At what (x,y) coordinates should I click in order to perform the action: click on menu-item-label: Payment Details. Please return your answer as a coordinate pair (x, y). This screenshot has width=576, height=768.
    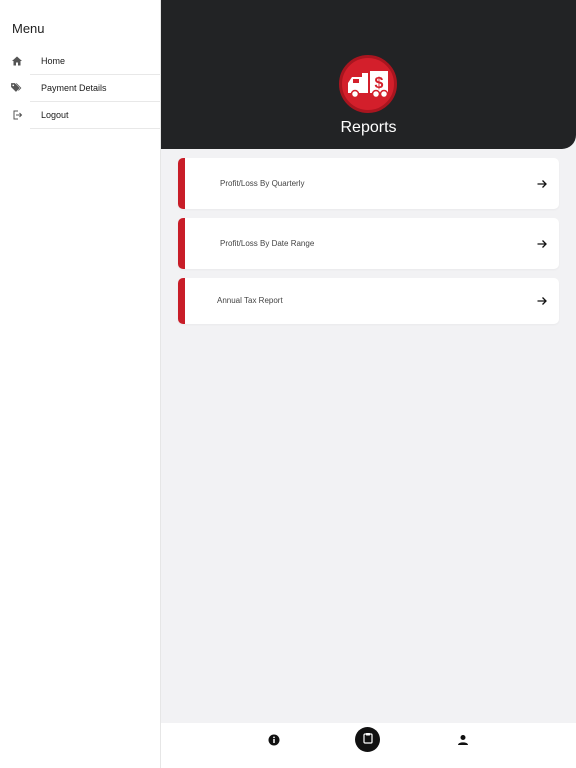
    Looking at the image, I should click on (74, 88).